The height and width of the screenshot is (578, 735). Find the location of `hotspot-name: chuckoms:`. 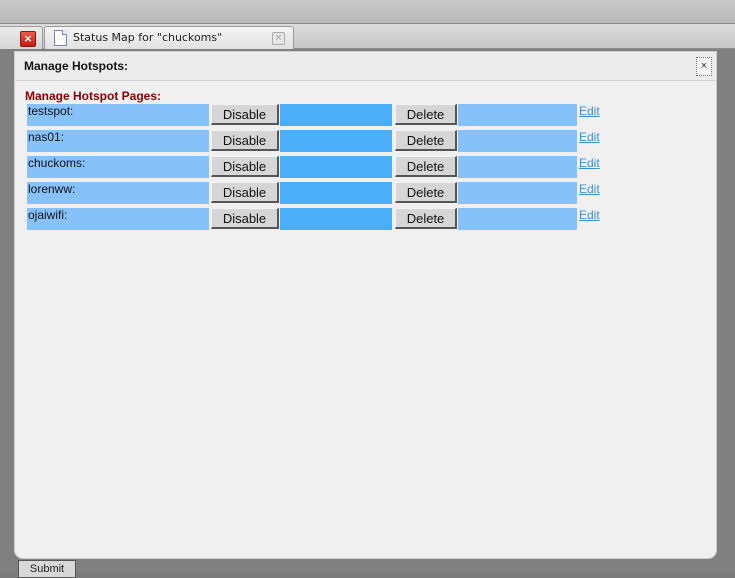

hotspot-name: chuckoms: is located at coordinates (118, 167).